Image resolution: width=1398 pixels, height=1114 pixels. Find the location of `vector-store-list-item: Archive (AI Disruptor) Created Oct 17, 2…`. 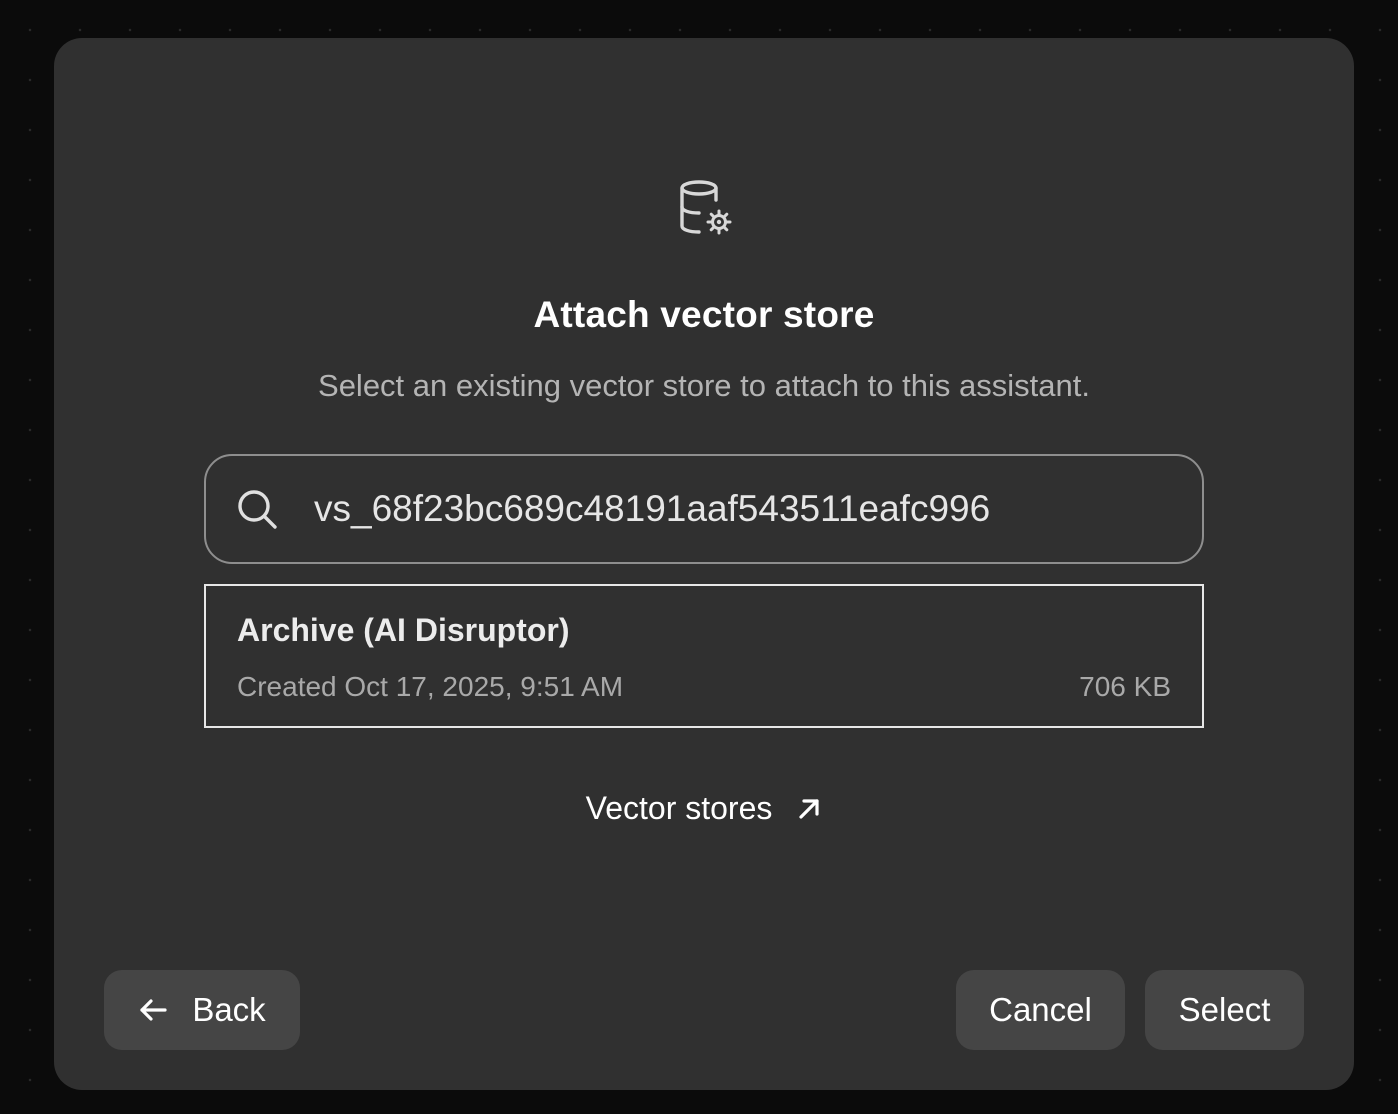

vector-store-list-item: Archive (AI Disruptor) Created Oct 17, 2… is located at coordinates (704, 656).